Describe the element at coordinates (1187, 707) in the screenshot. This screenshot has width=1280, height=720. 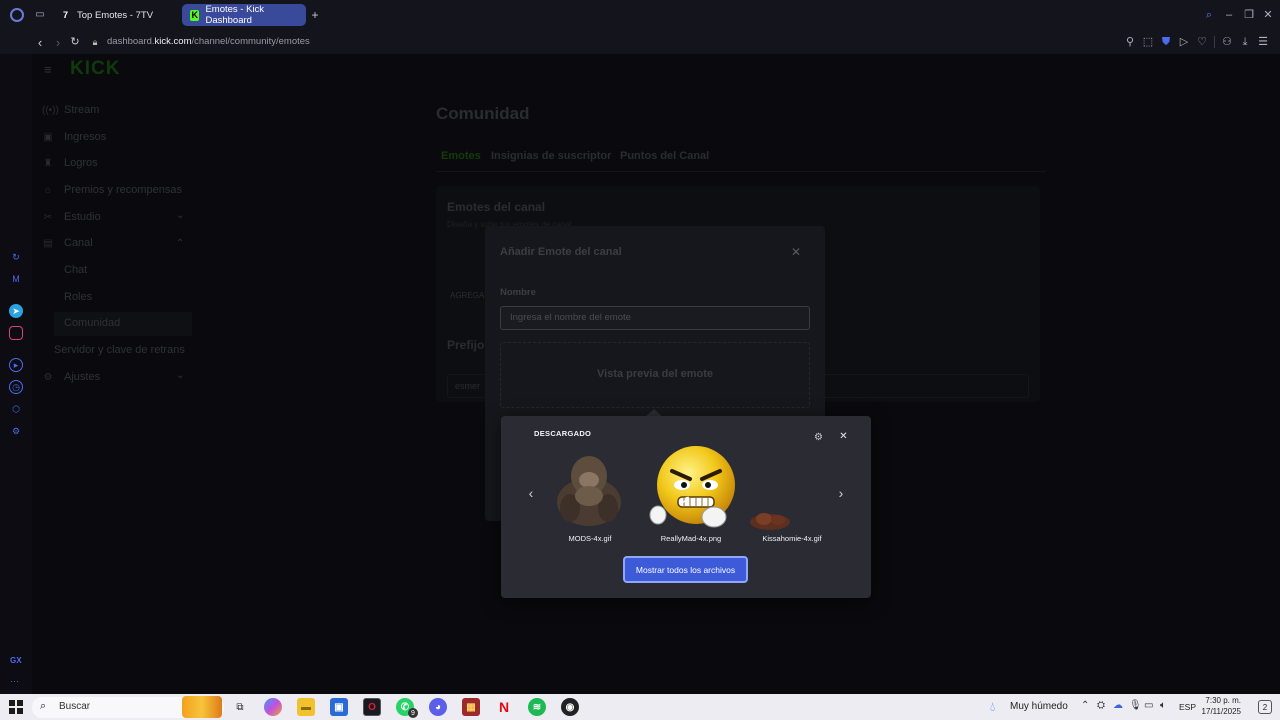
I see `language-indicator: ESP` at that location.